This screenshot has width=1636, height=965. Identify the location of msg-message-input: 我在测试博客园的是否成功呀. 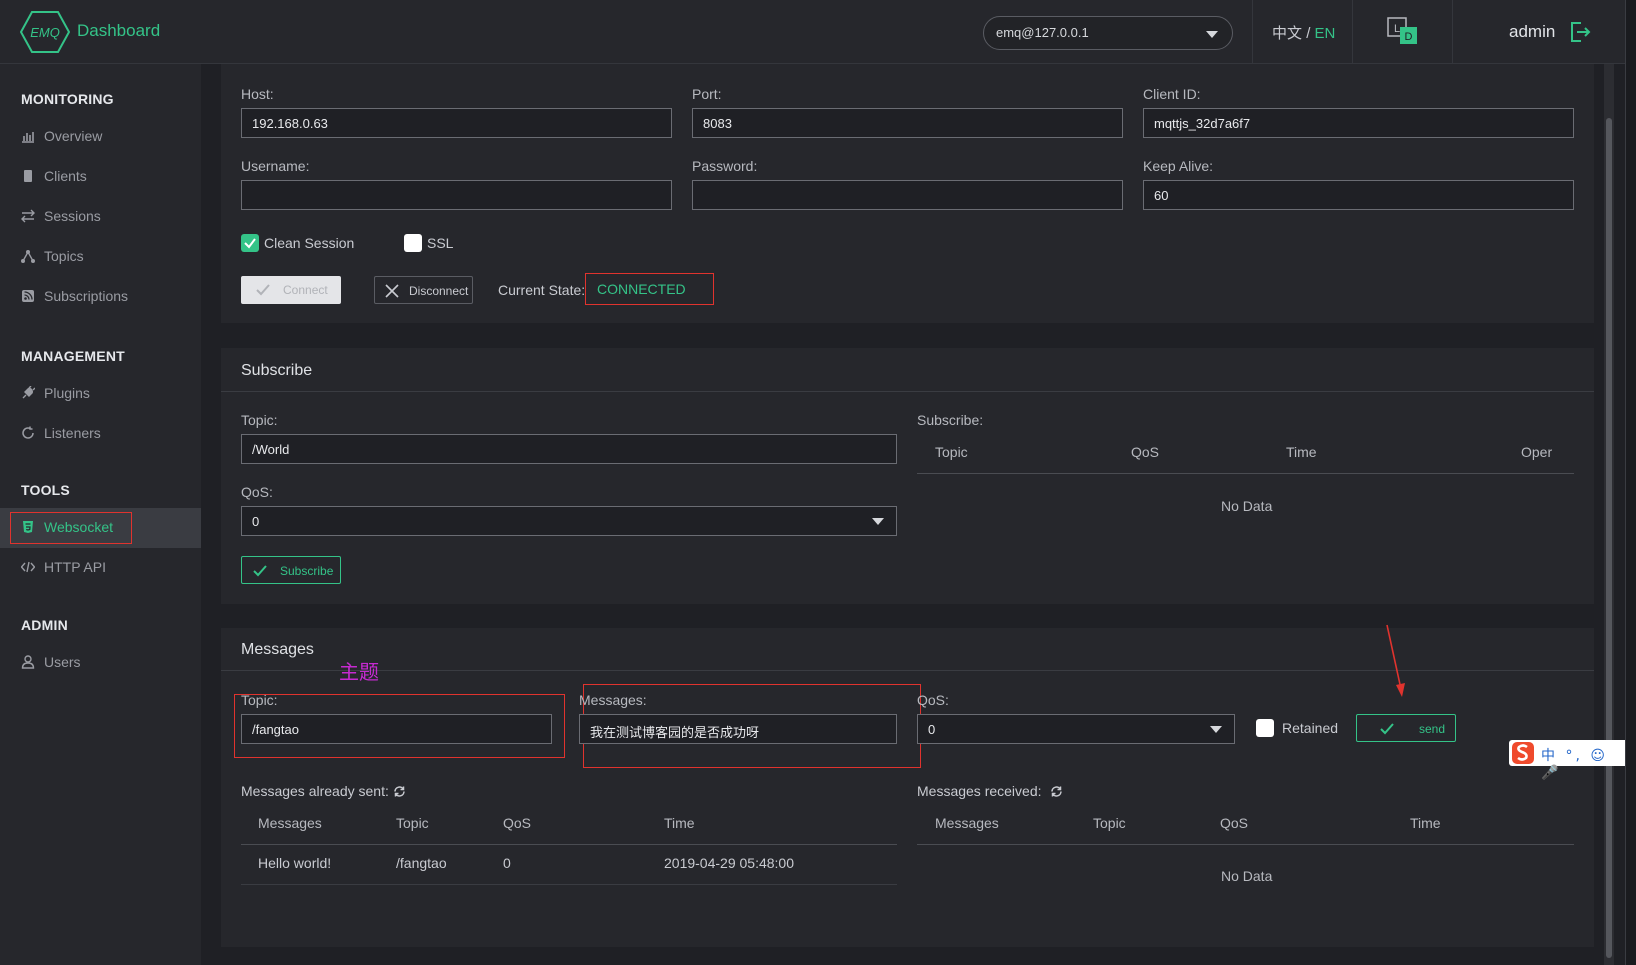
(738, 729).